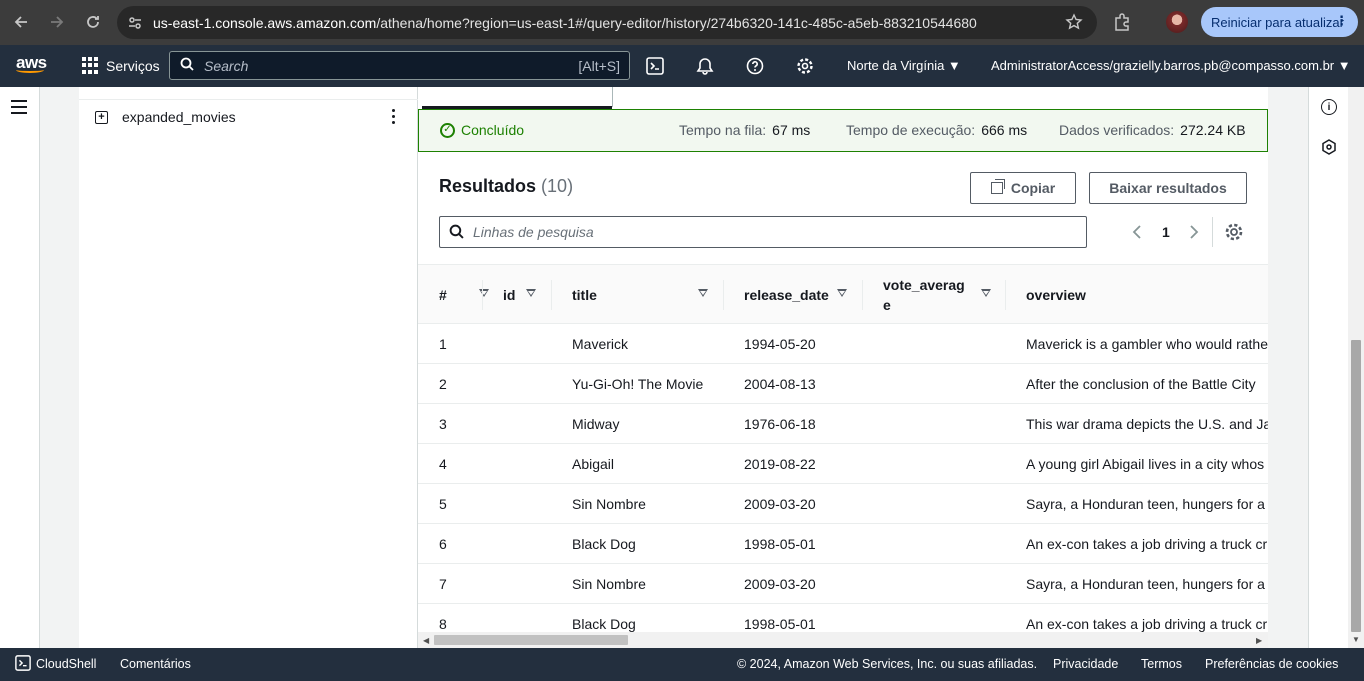 The height and width of the screenshot is (681, 1364). Describe the element at coordinates (755, 66) in the screenshot. I see `help-icon` at that location.